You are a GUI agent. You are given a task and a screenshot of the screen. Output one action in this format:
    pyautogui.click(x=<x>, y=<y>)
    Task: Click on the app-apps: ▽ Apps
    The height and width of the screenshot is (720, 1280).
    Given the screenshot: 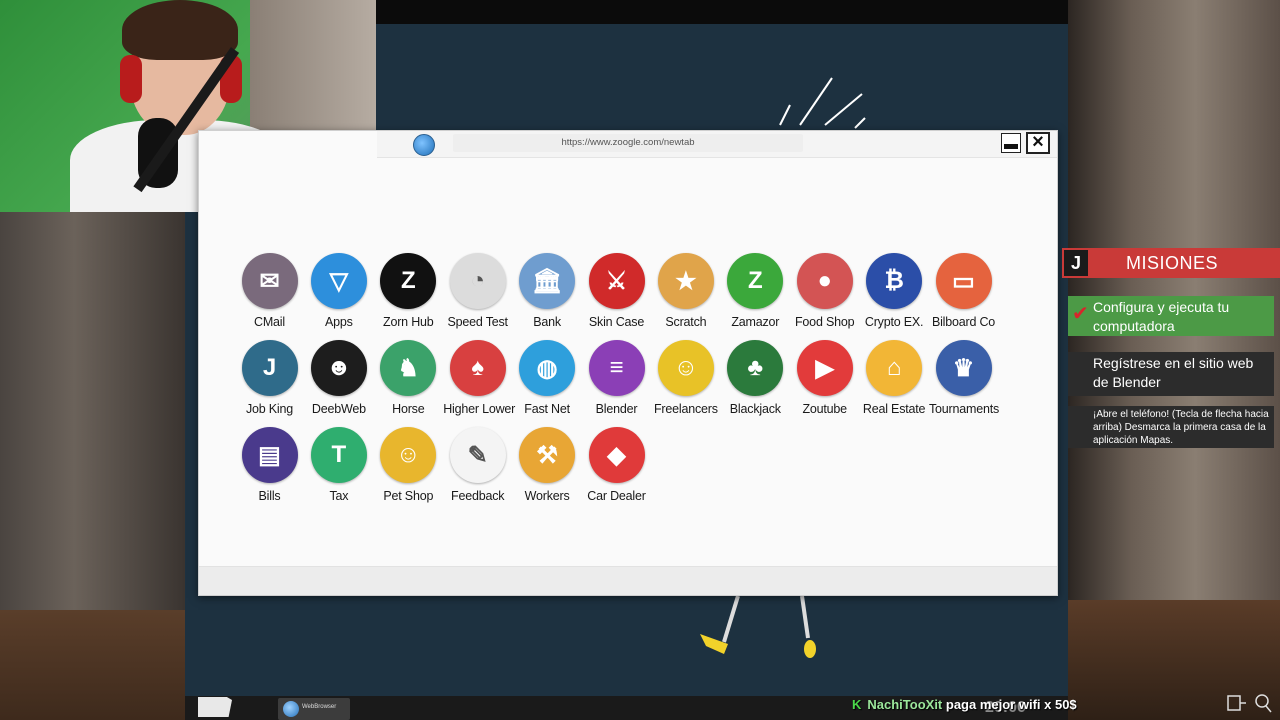 What is the action you would take?
    pyautogui.click(x=338, y=291)
    